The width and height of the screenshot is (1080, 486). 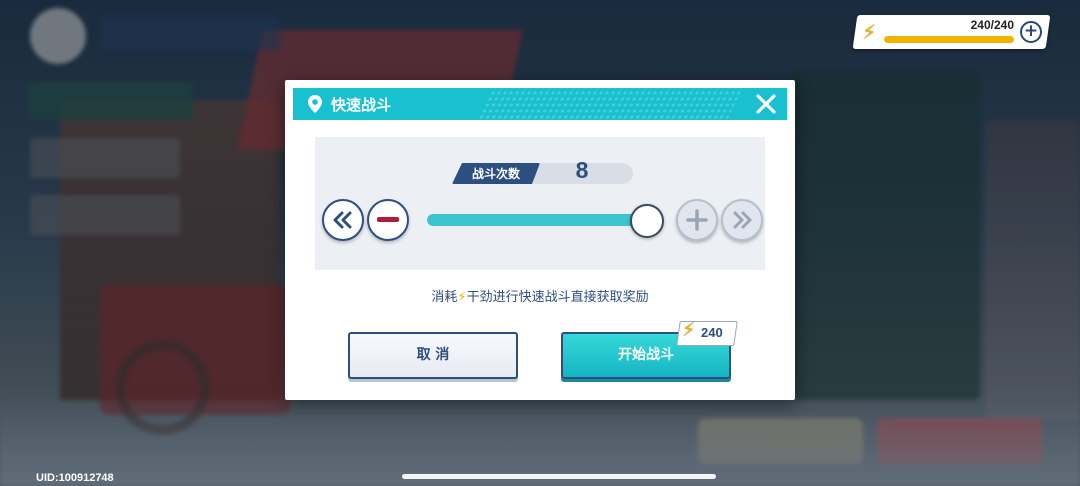 I want to click on battle-count-value: 8, so click(x=582, y=170).